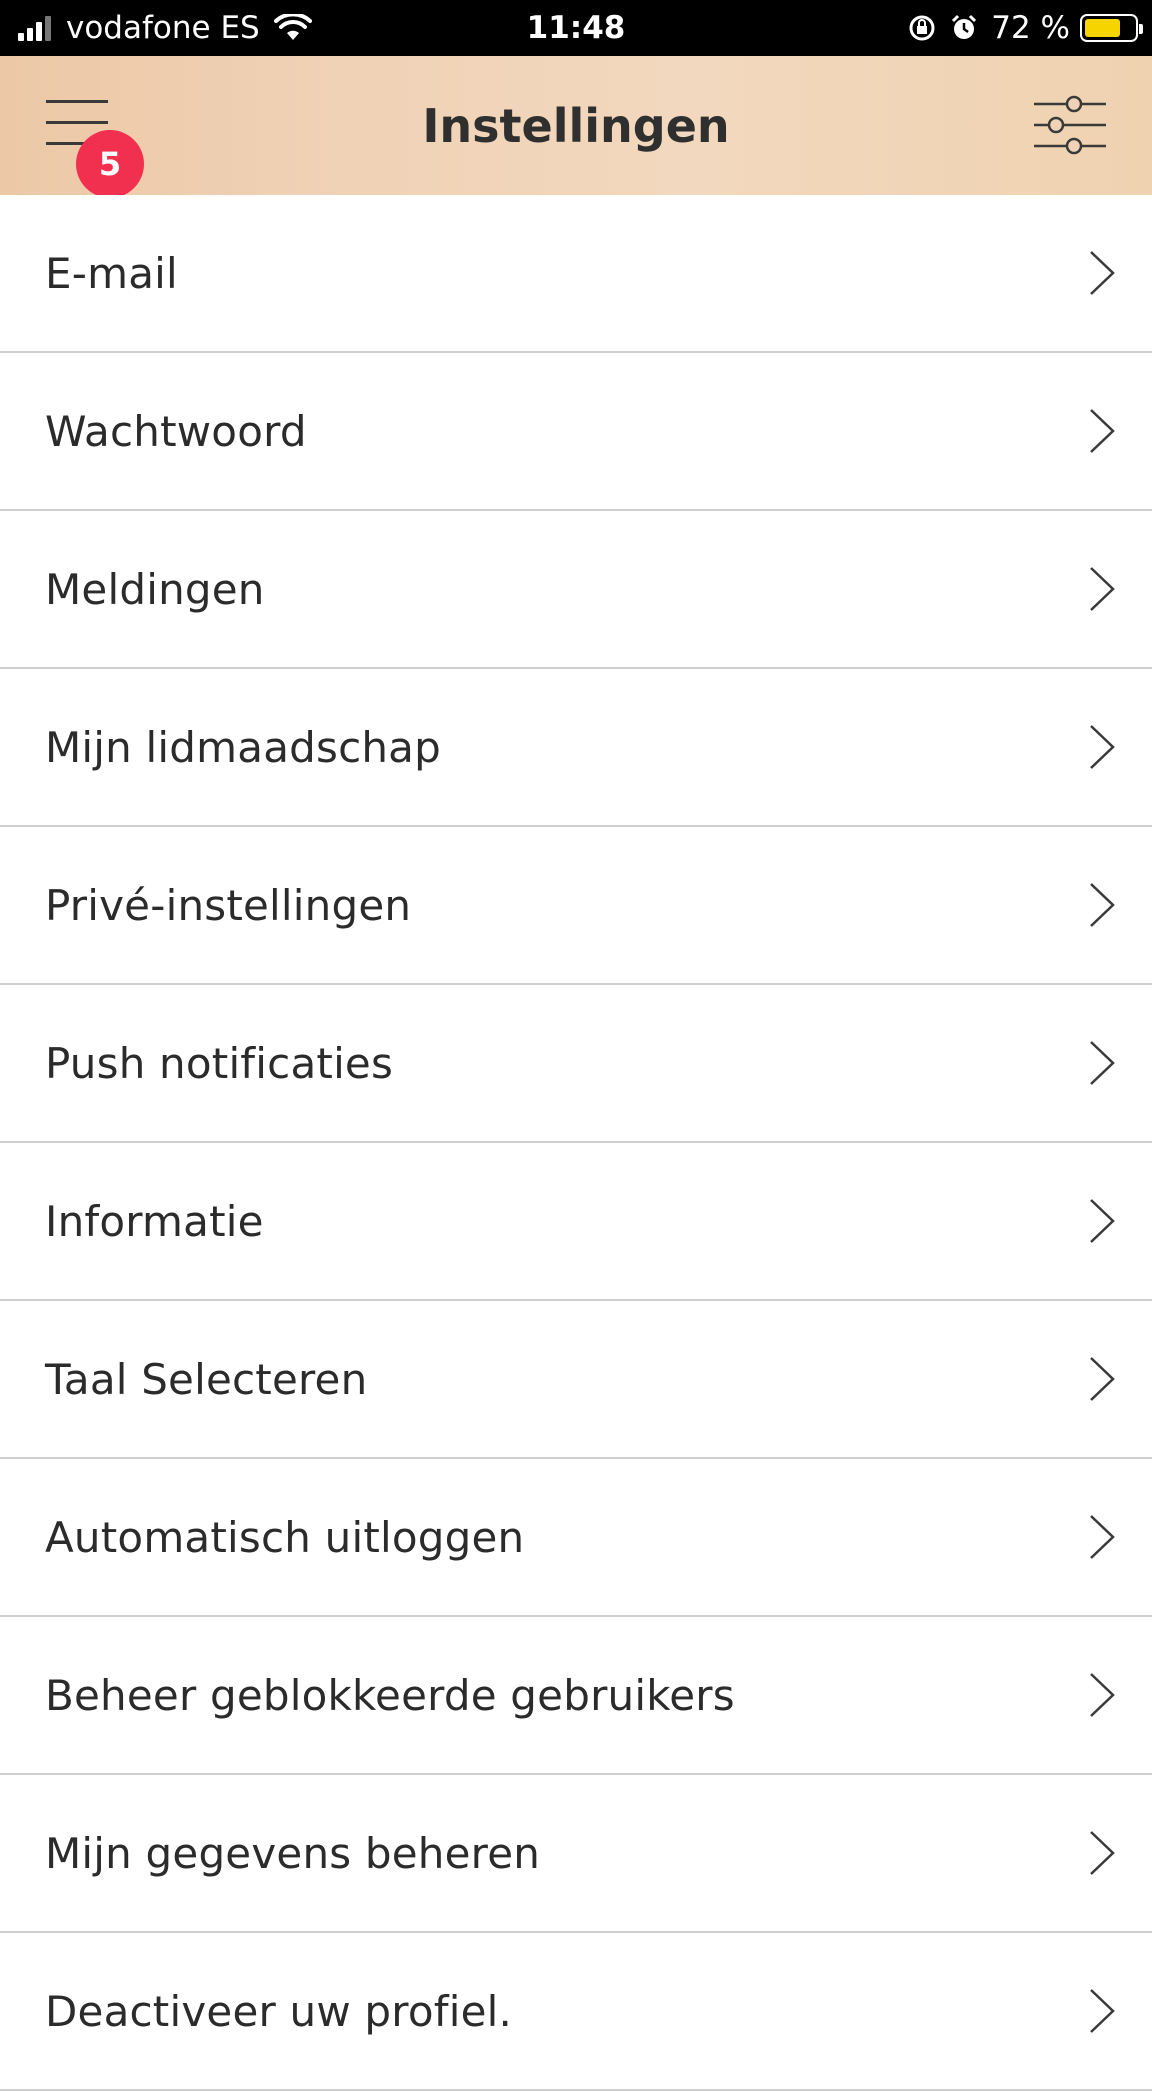 Image resolution: width=1152 pixels, height=2091 pixels. What do you see at coordinates (111, 273) in the screenshot?
I see `settings-row-label: E-mail` at bounding box center [111, 273].